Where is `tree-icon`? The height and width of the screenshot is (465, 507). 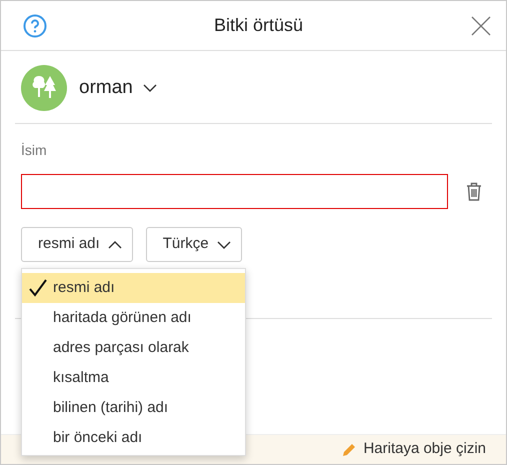
tree-icon is located at coordinates (44, 88).